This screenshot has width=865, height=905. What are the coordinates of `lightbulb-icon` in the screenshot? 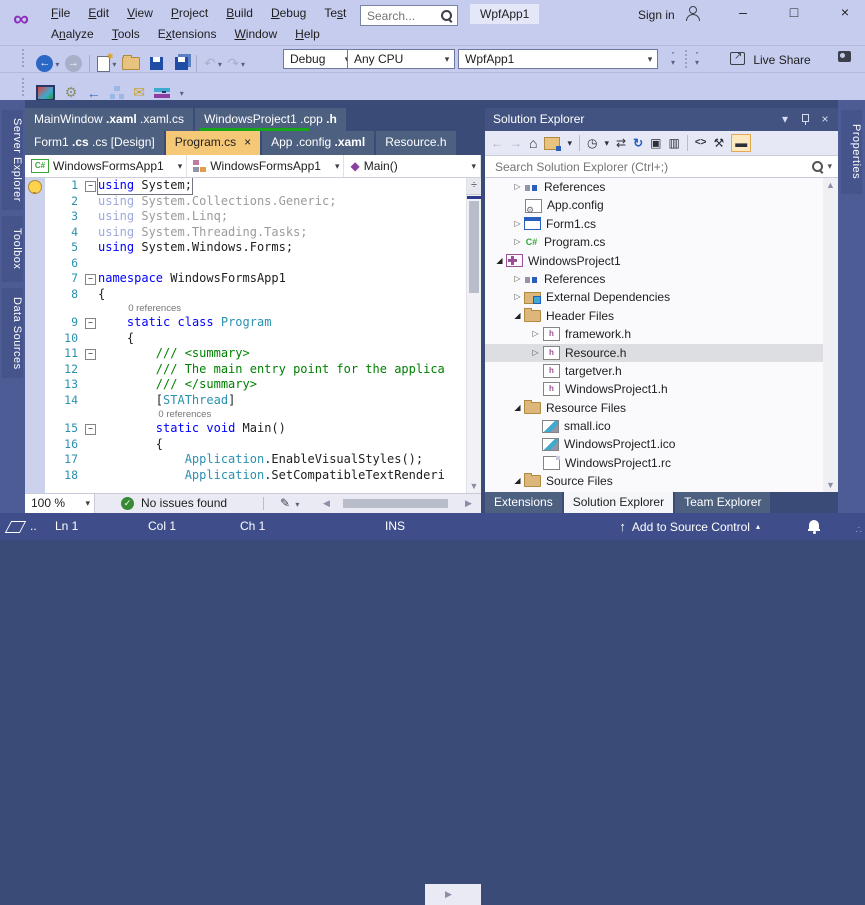 It's located at (35, 187).